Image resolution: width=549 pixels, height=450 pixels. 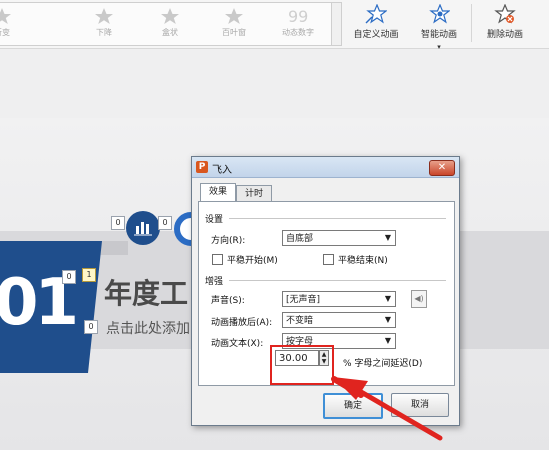 I want to click on box-star-icon, so click(x=170, y=16).